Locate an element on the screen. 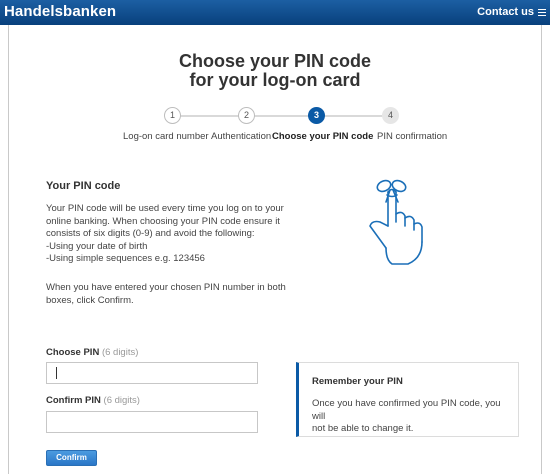 The height and width of the screenshot is (474, 550). step-4-label: PIN confirmation is located at coordinates (412, 136).